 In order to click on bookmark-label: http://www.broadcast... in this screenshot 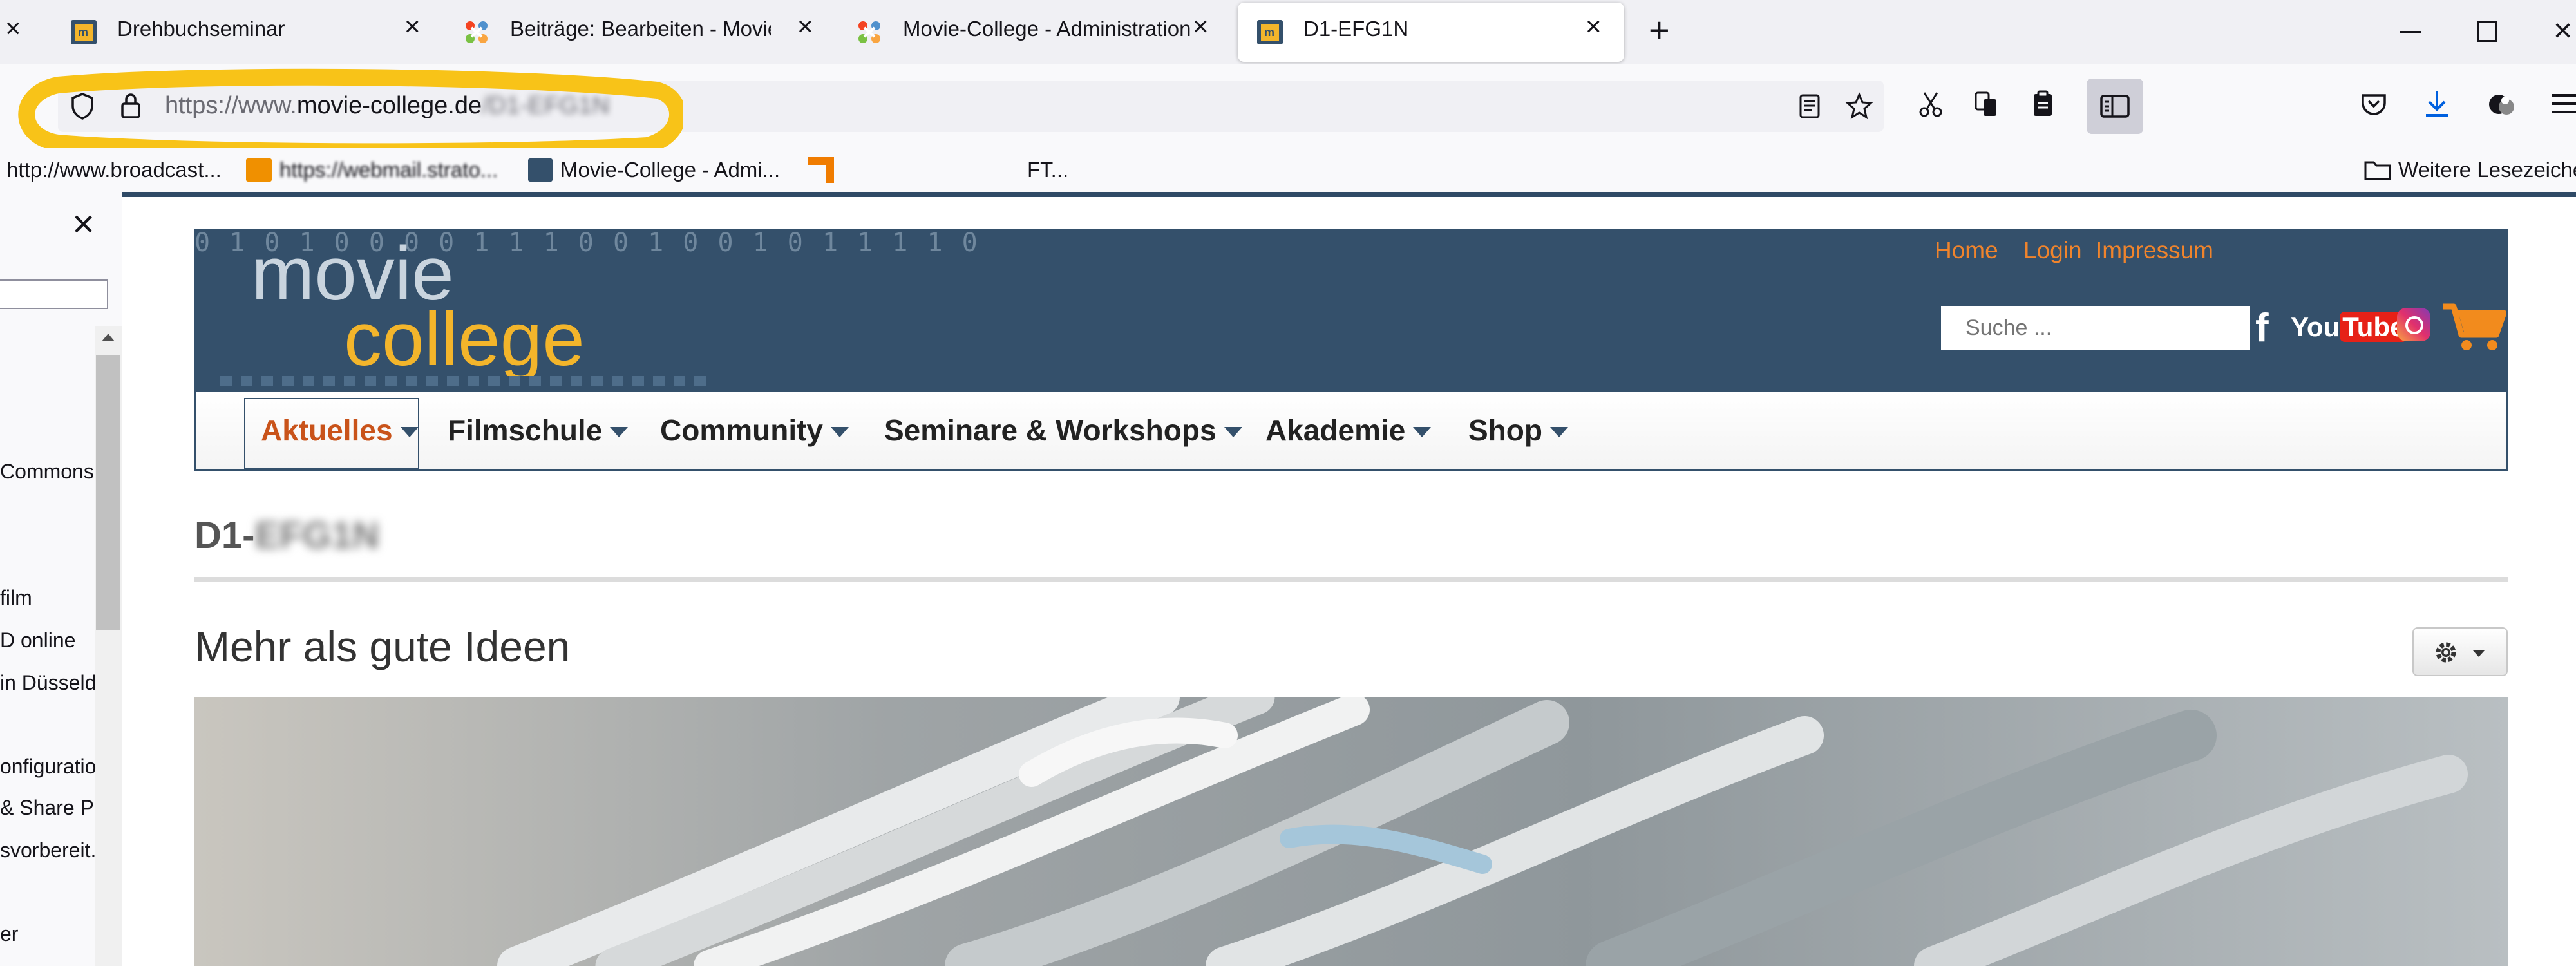, I will do `click(114, 170)`.